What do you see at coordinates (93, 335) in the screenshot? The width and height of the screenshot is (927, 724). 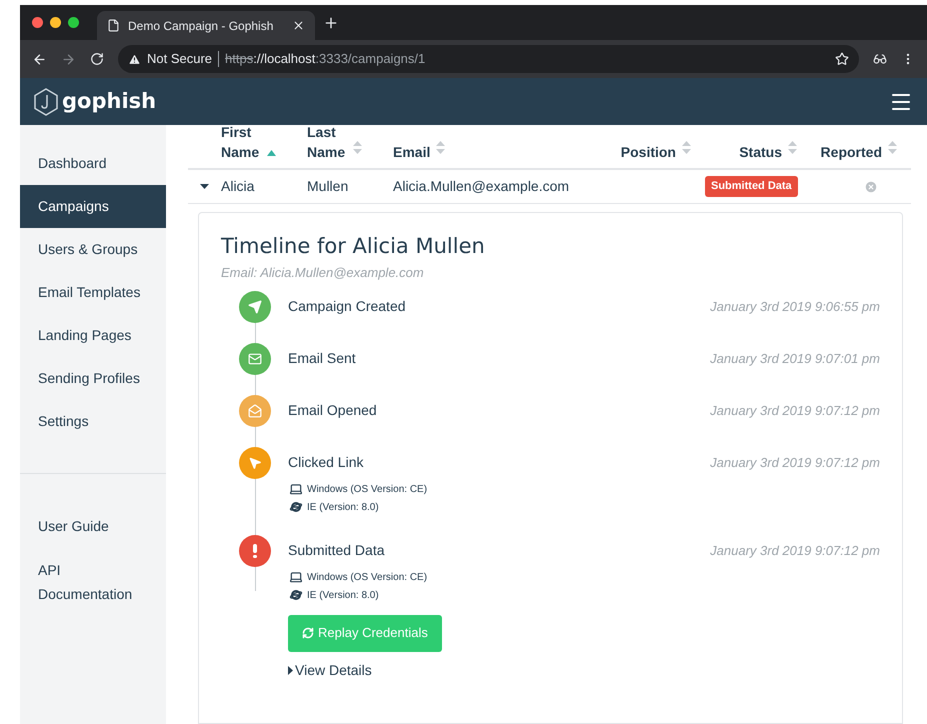 I see `sidebar-item: Landing Pages` at bounding box center [93, 335].